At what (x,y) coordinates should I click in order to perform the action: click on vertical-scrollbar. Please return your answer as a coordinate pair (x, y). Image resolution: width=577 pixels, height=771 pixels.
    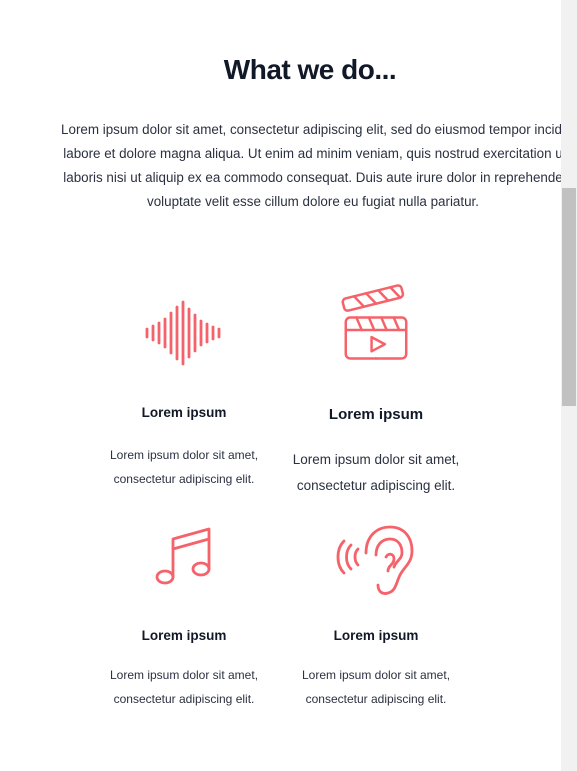
    Looking at the image, I should click on (569, 385).